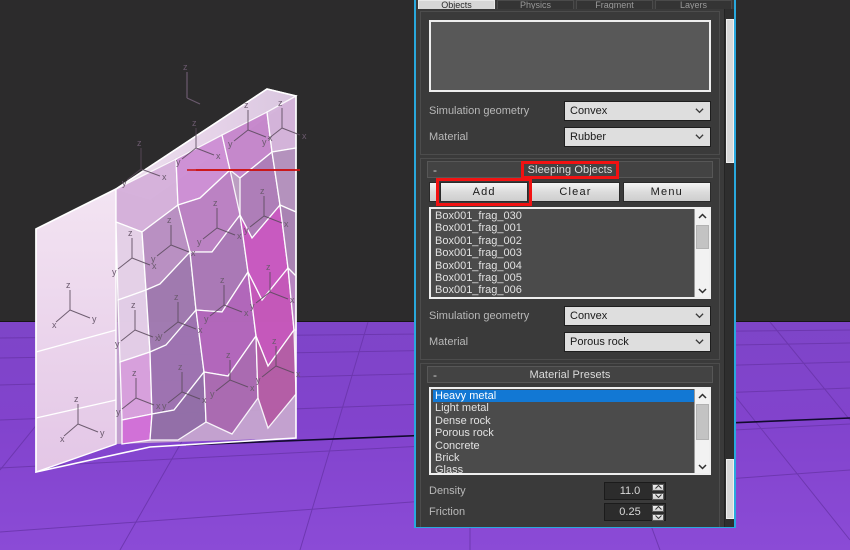 The height and width of the screenshot is (550, 850). What do you see at coordinates (575, 4) in the screenshot?
I see `panel-tab-strip: Objects Physics Fragment Layers` at bounding box center [575, 4].